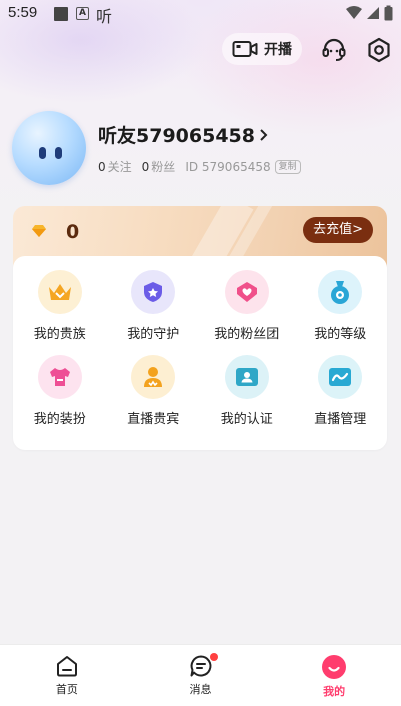 The height and width of the screenshot is (706, 401). I want to click on bottom-nav: 首页 消息 我的, so click(200, 675).